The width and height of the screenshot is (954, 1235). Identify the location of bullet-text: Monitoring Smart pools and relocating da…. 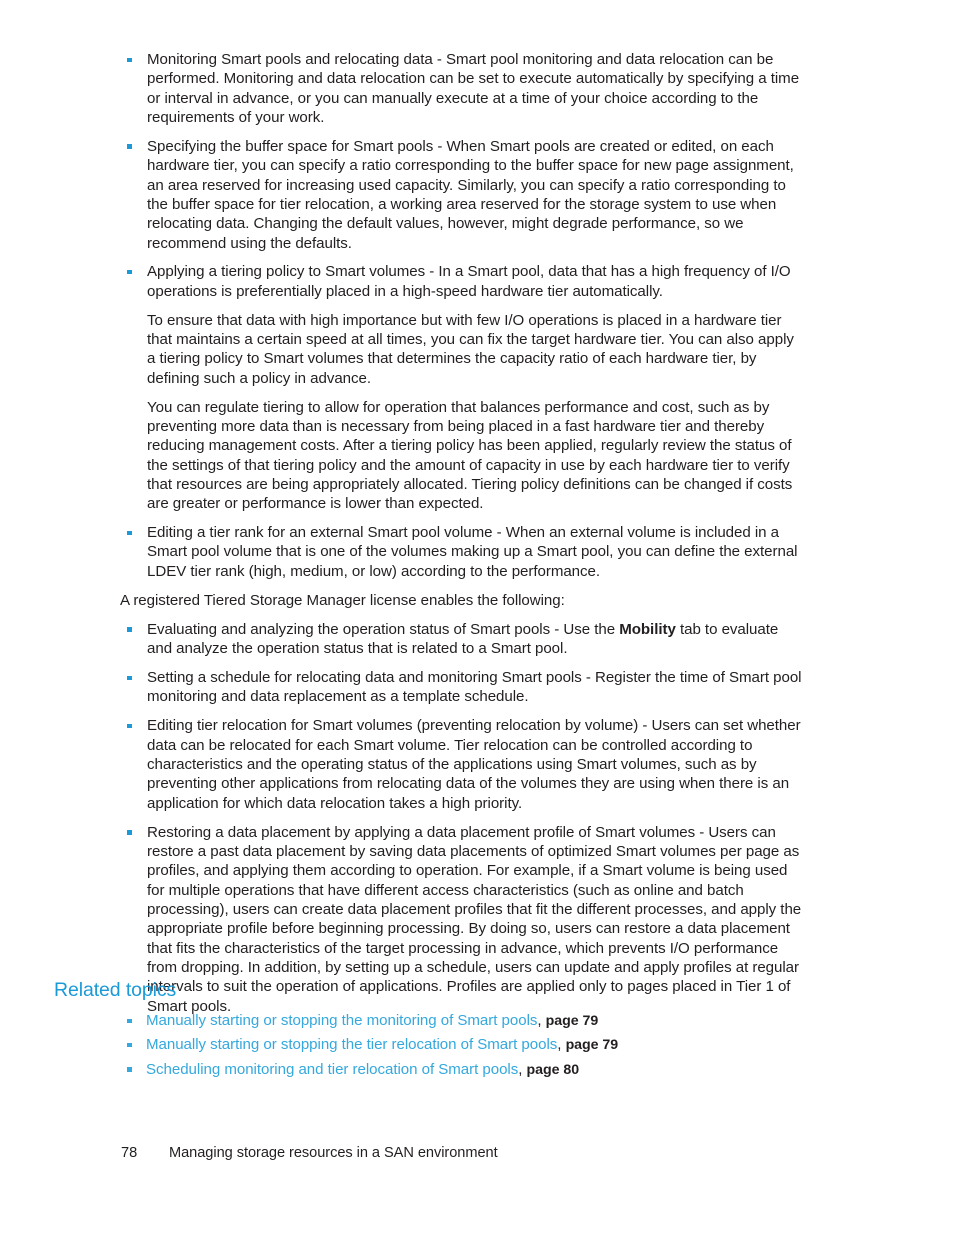
(473, 89).